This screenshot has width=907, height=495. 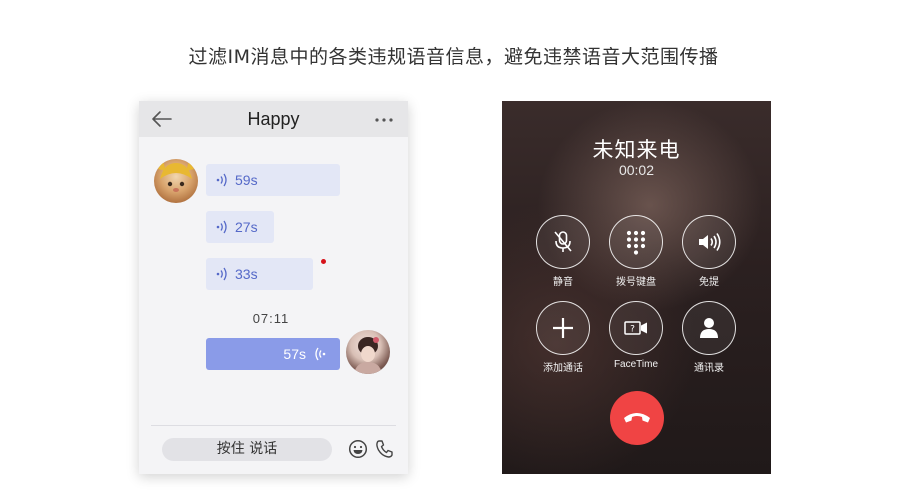 I want to click on plus-icon, so click(x=563, y=328).